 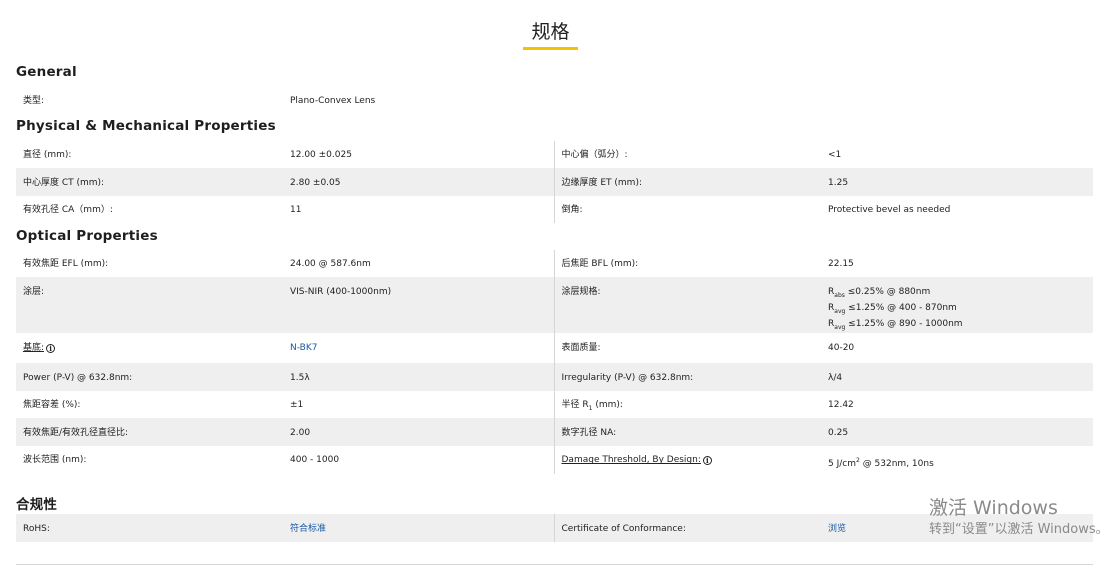 I want to click on damage-label-cell: Damage Threshold, By Design: i, so click(x=687, y=460).